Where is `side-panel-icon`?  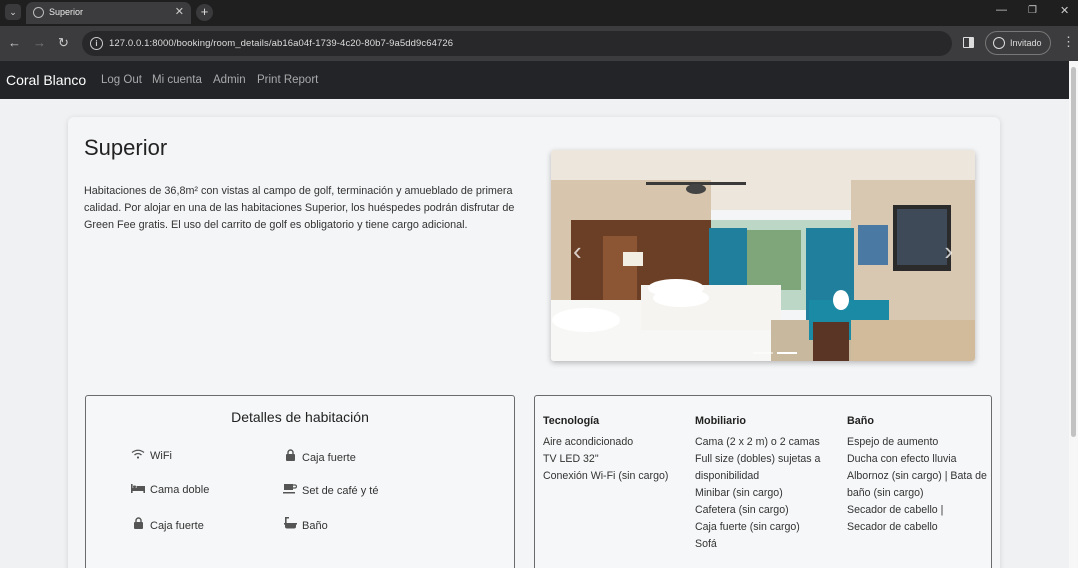 side-panel-icon is located at coordinates (968, 42).